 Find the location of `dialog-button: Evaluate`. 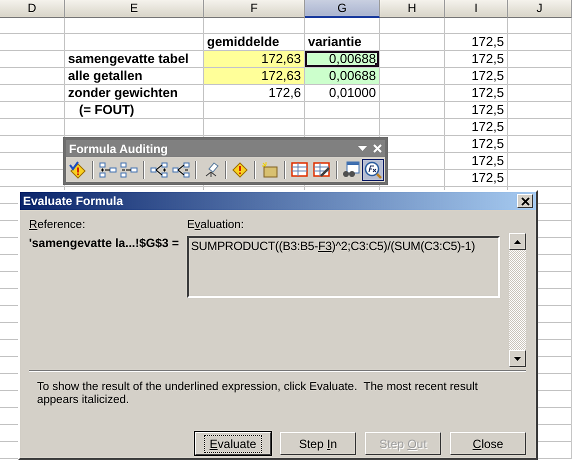

dialog-button: Evaluate is located at coordinates (233, 443).